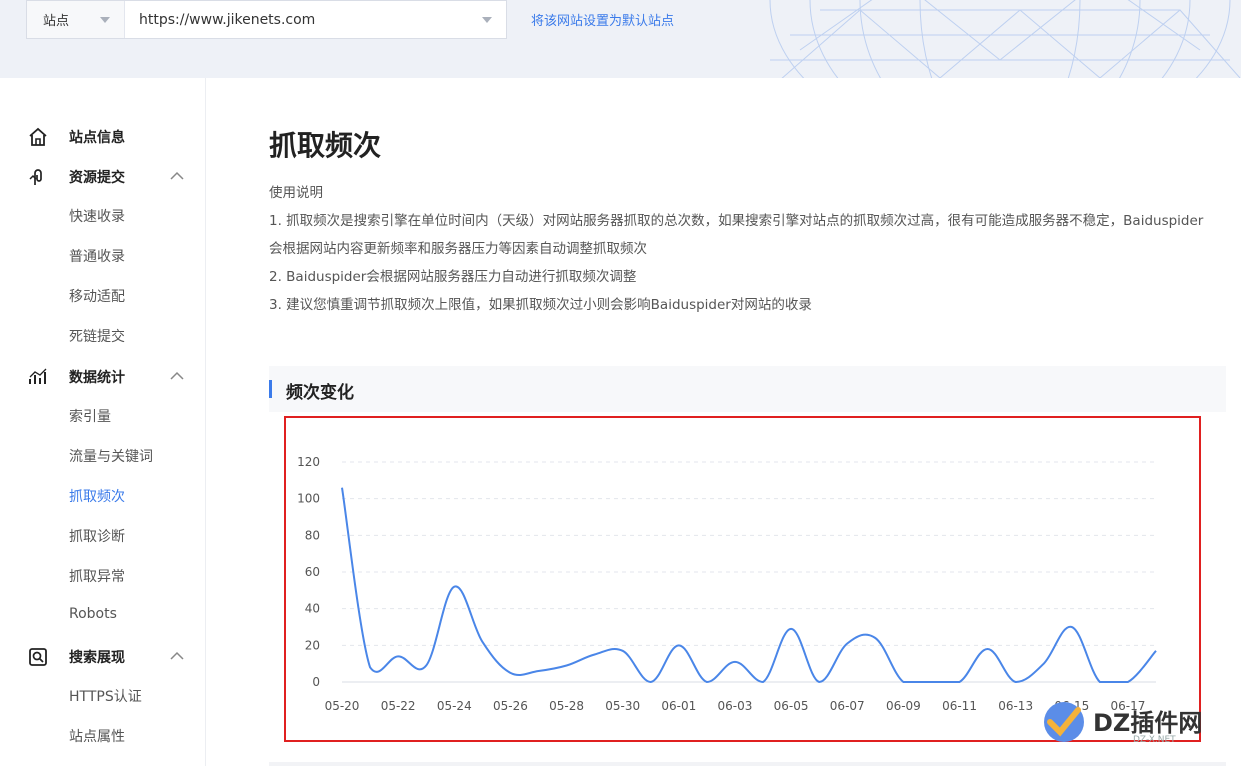 The height and width of the screenshot is (766, 1241). Describe the element at coordinates (76, 19) in the screenshot. I see `site-type-dropdown: 站点` at that location.